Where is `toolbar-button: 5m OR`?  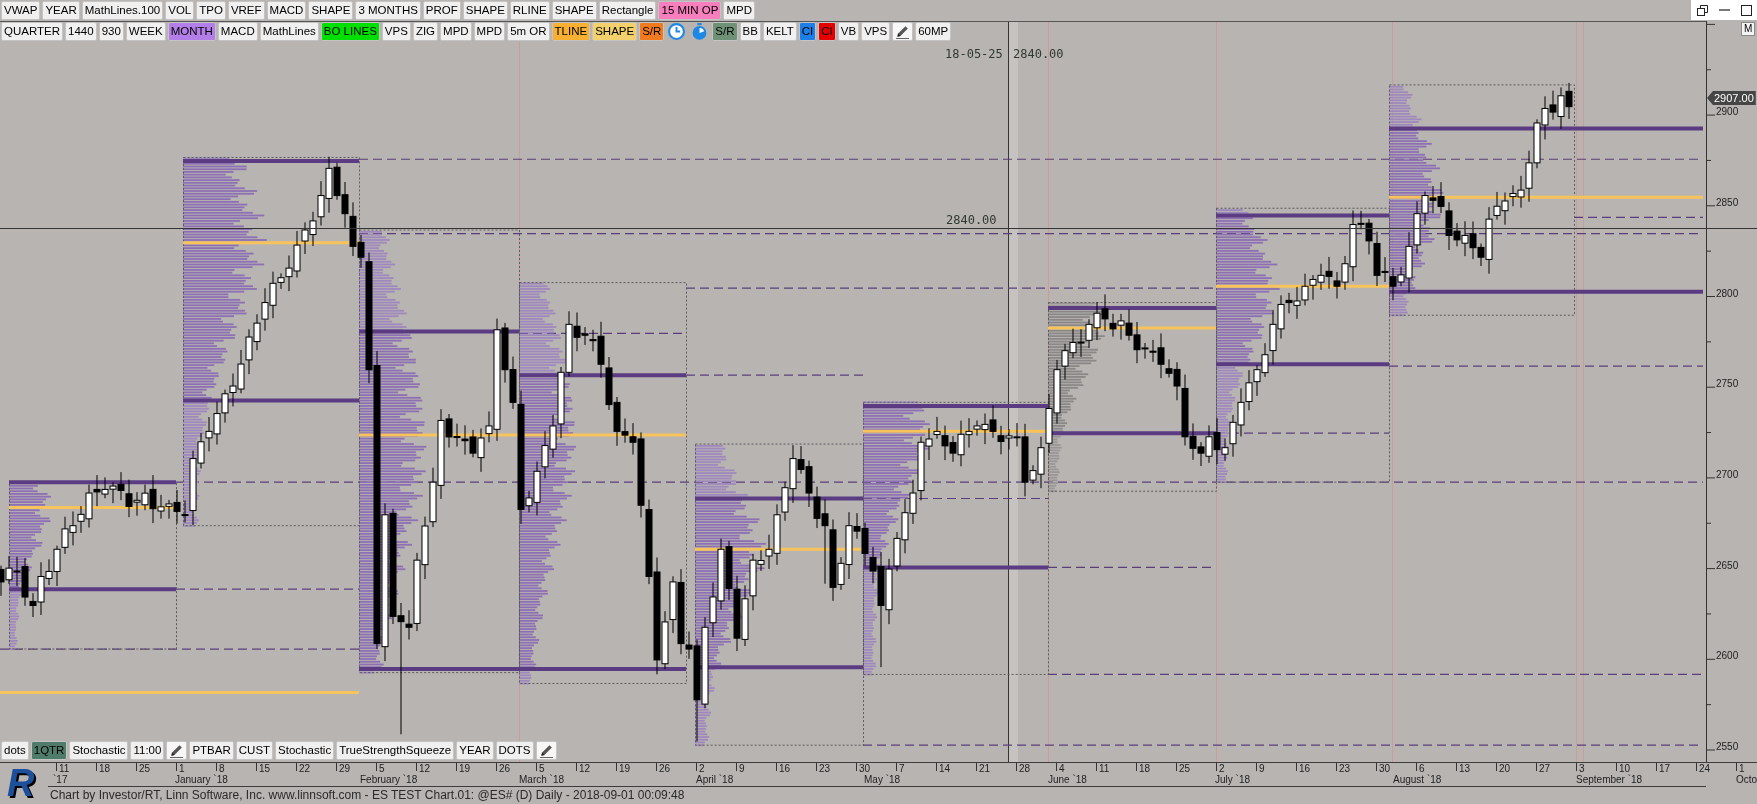 toolbar-button: 5m OR is located at coordinates (528, 31).